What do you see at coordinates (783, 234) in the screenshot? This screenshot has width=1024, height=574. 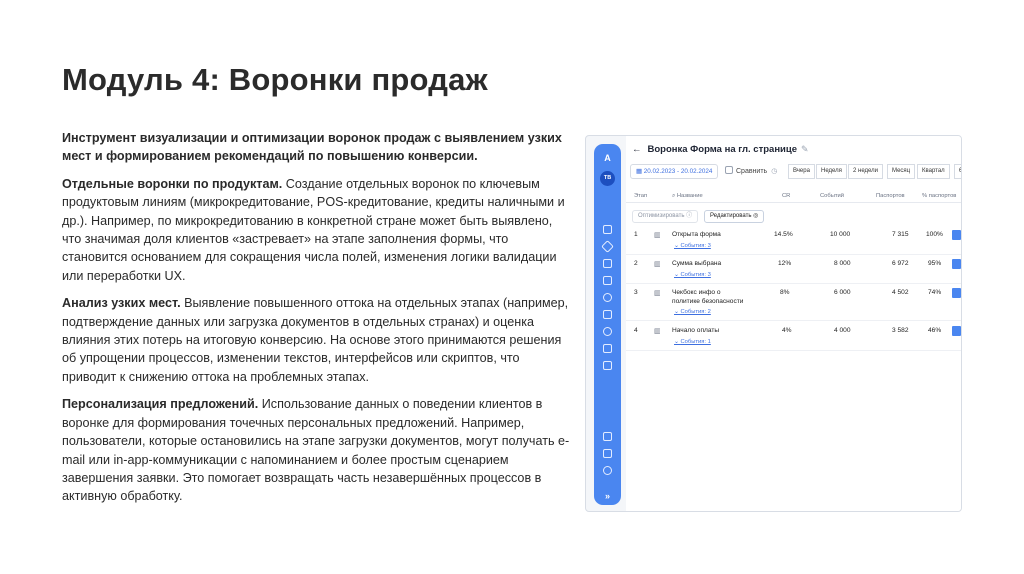 I see `row-cr: 14.5%` at bounding box center [783, 234].